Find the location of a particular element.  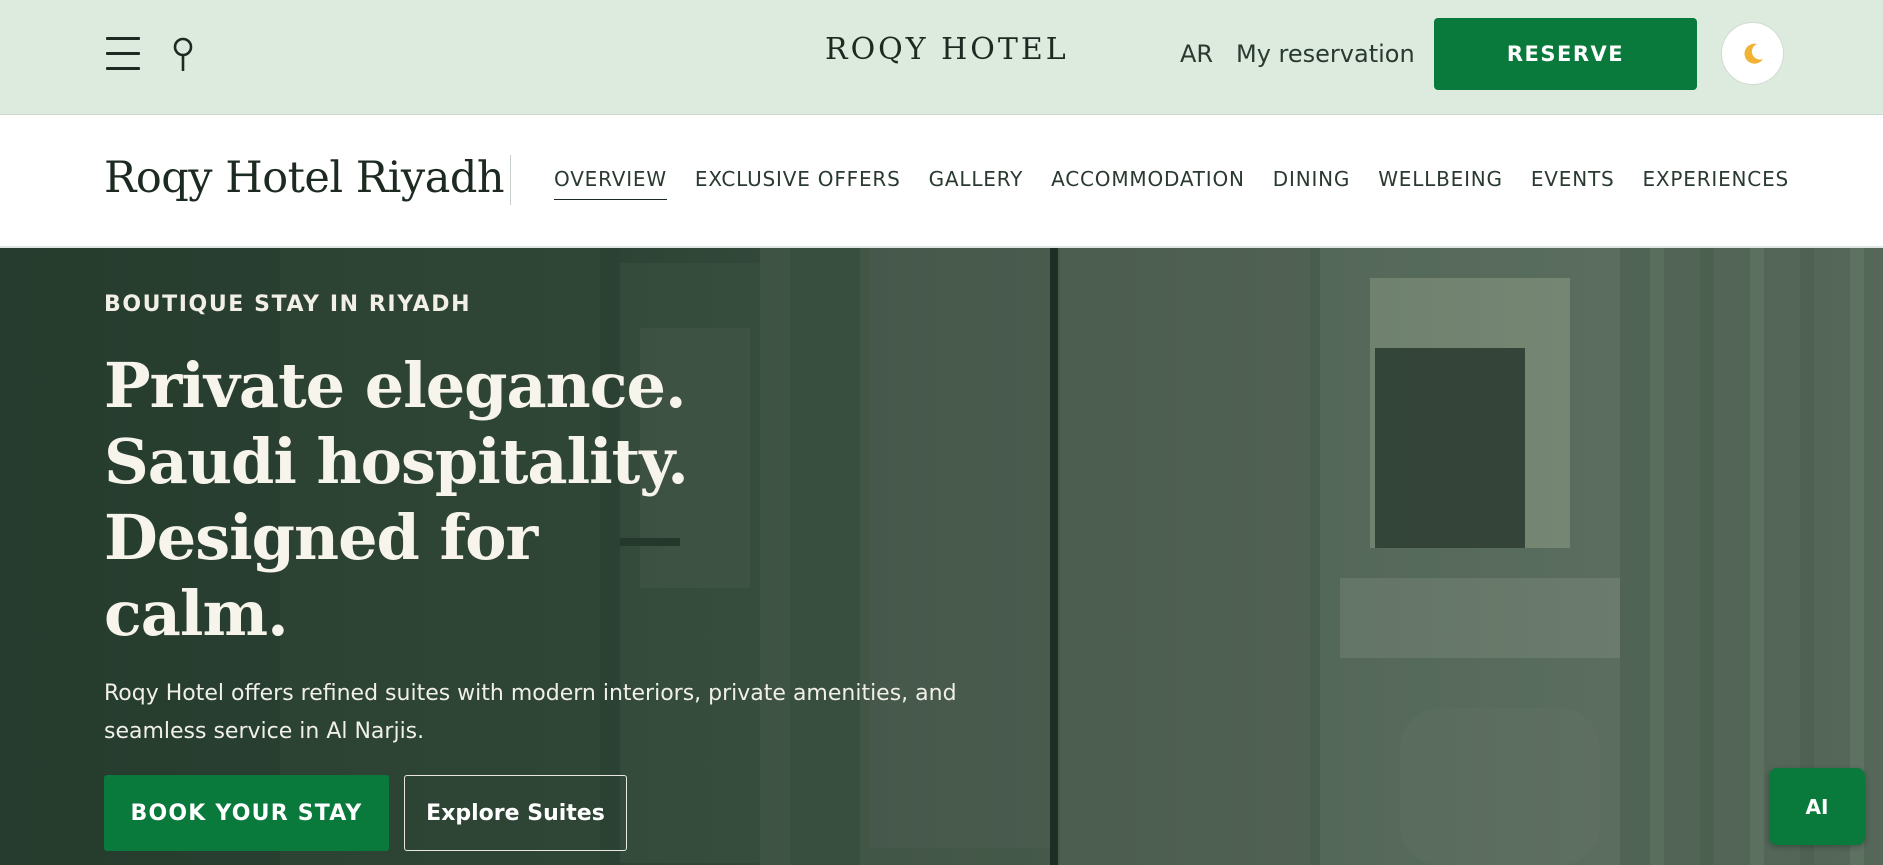

explore-suites-button: Explore Suites is located at coordinates (515, 813).